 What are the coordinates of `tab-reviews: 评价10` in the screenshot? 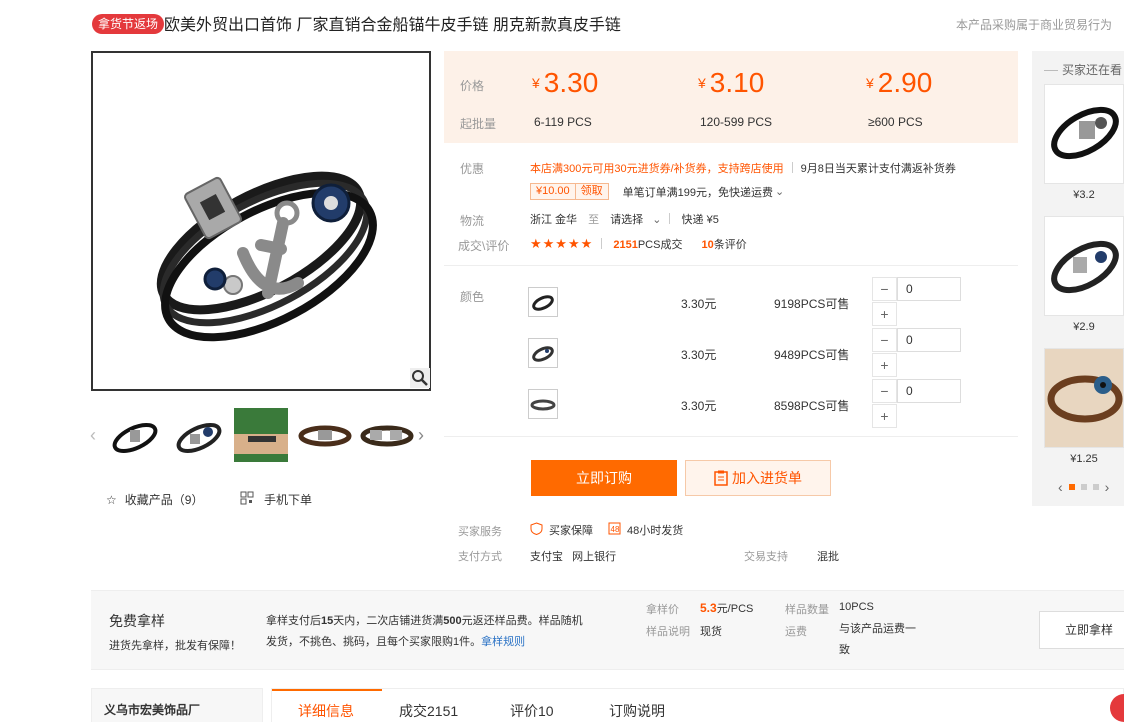 It's located at (532, 711).